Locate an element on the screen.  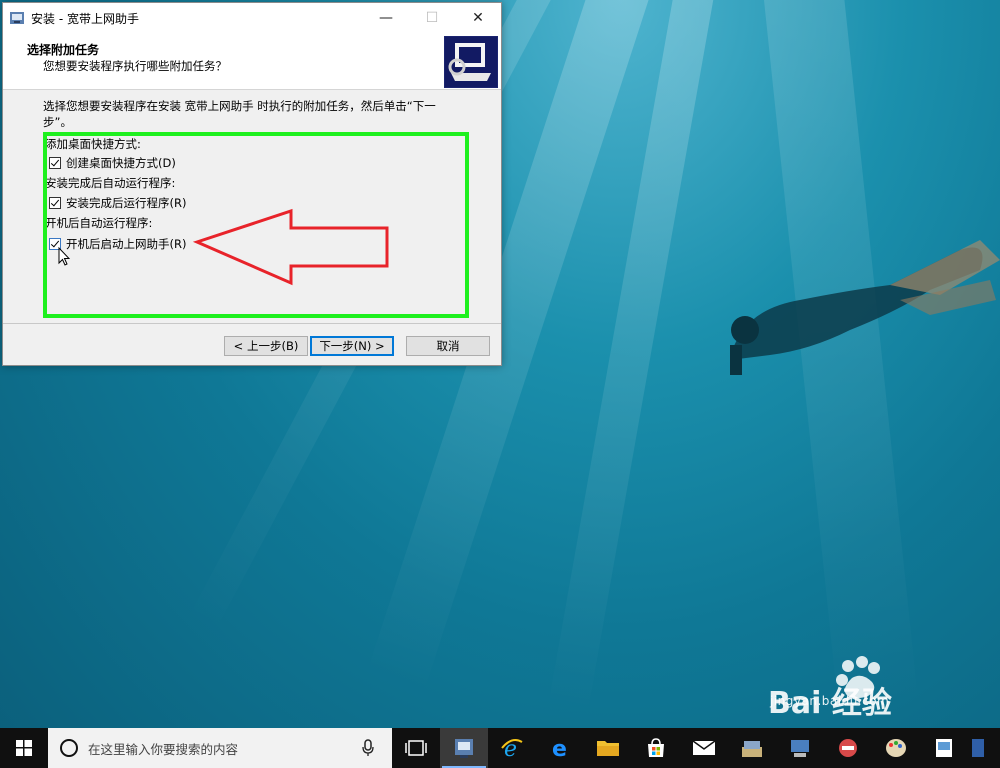
edge-icon: e is located at coordinates (559, 748).